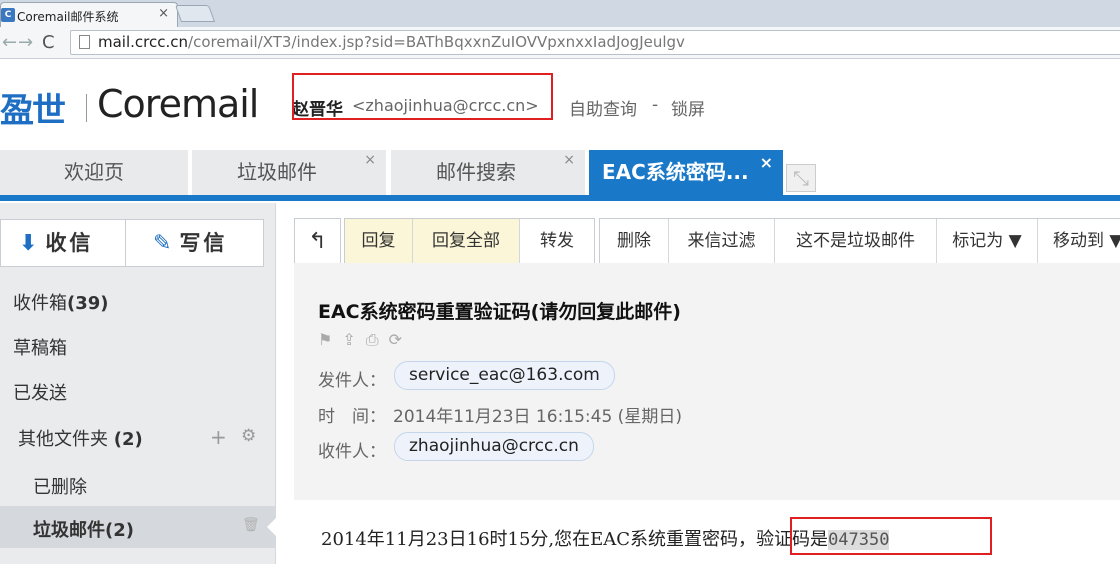 The width and height of the screenshot is (1120, 564). I want to click on write-button: ✎ 写信, so click(190, 243).